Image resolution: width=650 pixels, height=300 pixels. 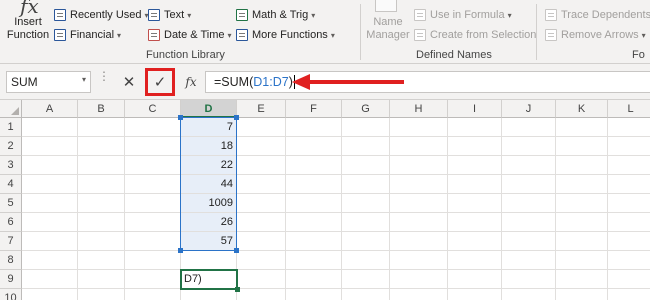 I want to click on cell-e2, so click(x=261, y=146).